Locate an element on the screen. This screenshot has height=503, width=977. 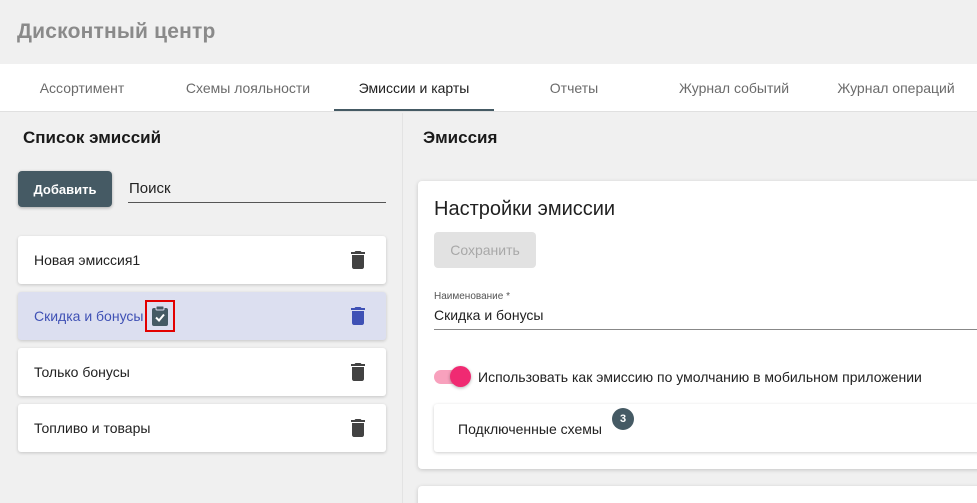
clipboard-check-icon is located at coordinates (160, 315).